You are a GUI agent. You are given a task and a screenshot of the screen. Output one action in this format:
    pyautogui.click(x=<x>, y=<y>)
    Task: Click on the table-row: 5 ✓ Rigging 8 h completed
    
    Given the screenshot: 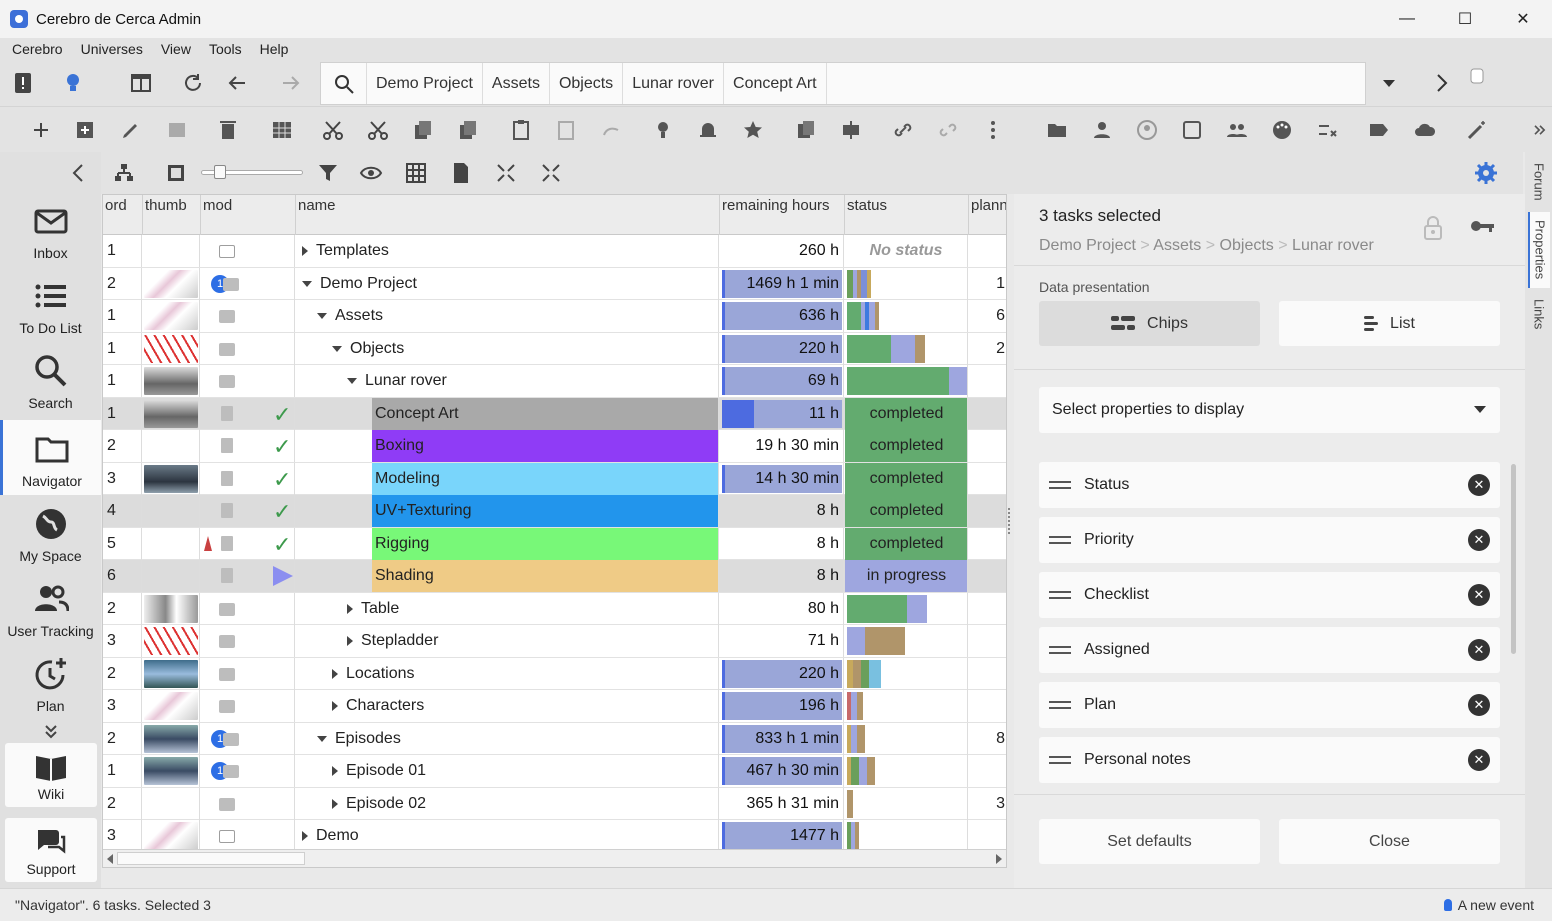 What is the action you would take?
    pyautogui.click(x=554, y=543)
    